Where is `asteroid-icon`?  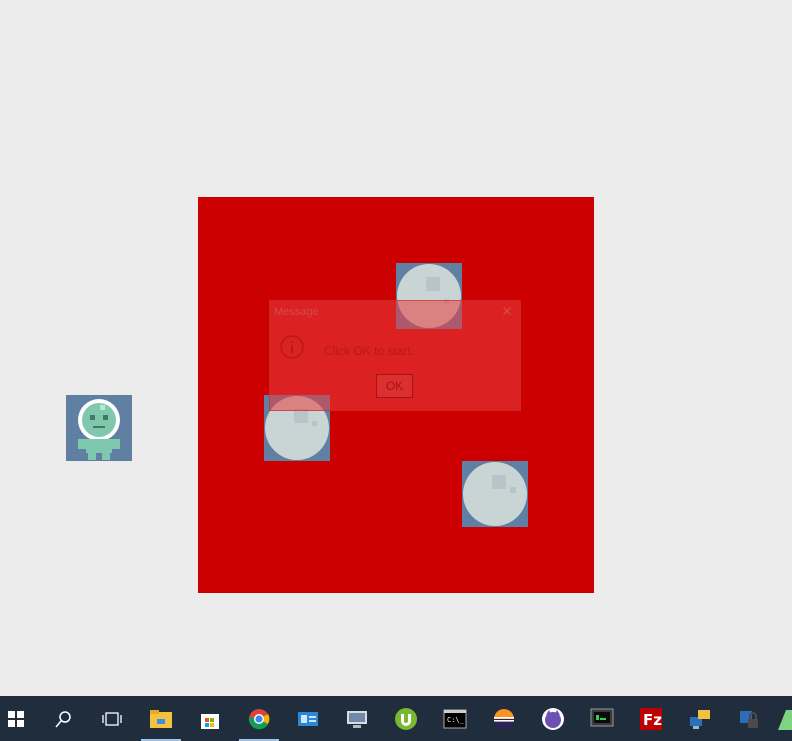 asteroid-icon is located at coordinates (495, 494).